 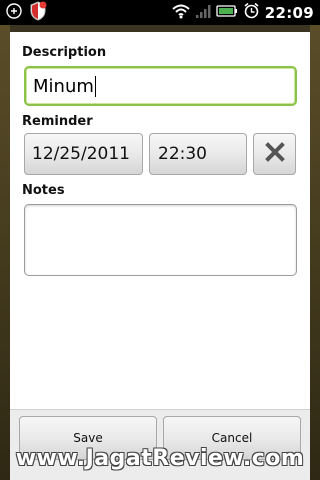 I want to click on save-button-label: Save, so click(x=88, y=438).